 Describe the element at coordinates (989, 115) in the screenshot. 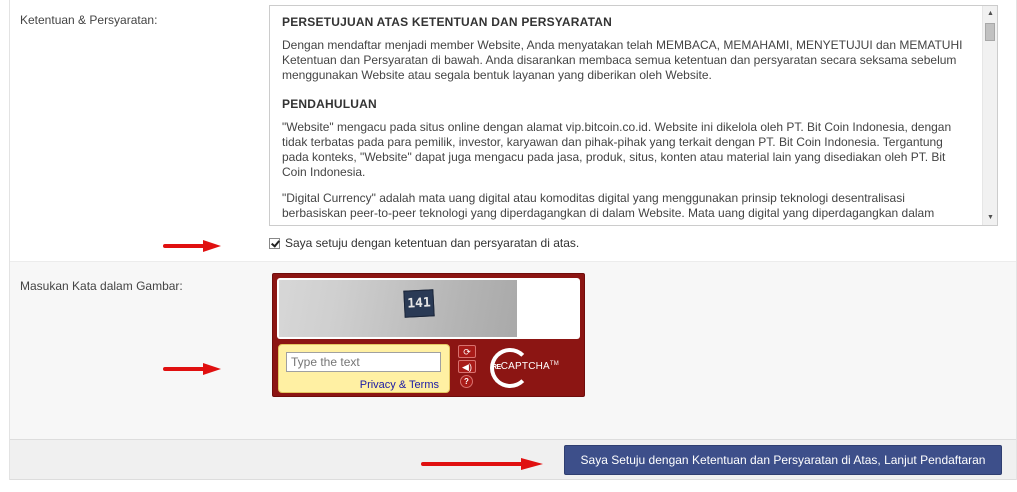

I see `terms-scrollbar: ▲ ▼` at that location.